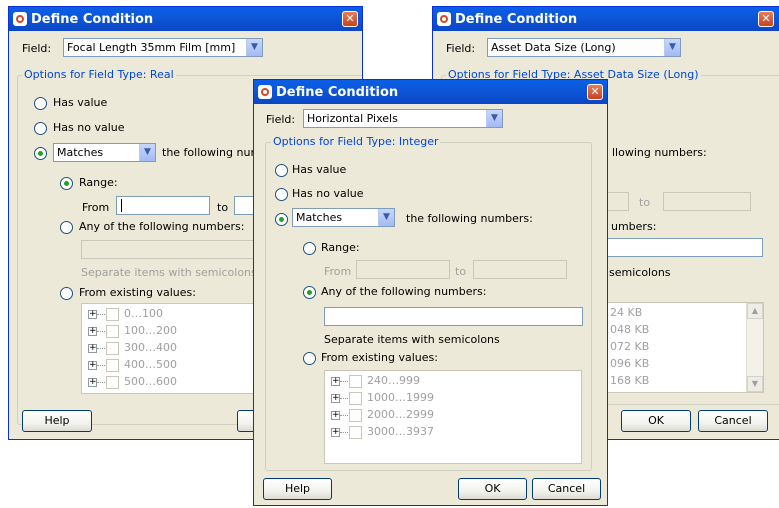  Describe the element at coordinates (403, 118) in the screenshot. I see `field-select: Horizontal Pixels ▼` at that location.